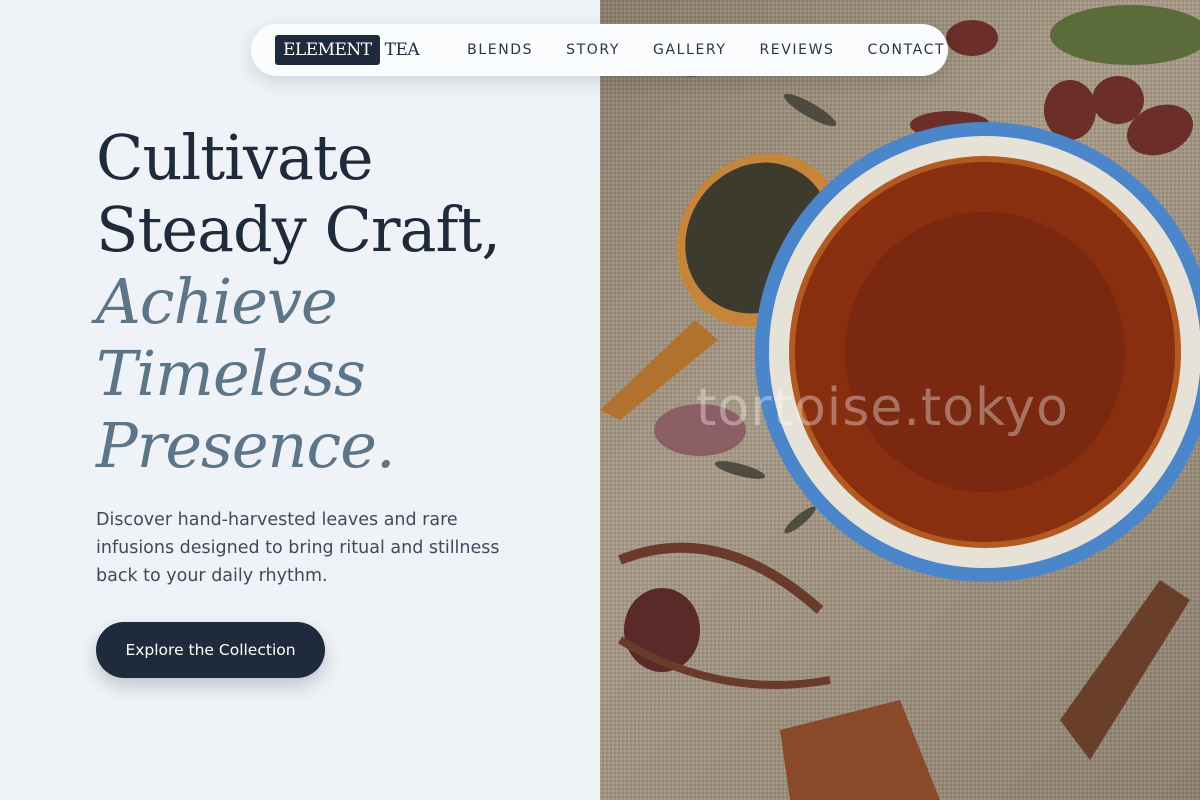 Image resolution: width=1200 pixels, height=800 pixels. What do you see at coordinates (327, 50) in the screenshot?
I see `logo-primary: ELEMENT` at bounding box center [327, 50].